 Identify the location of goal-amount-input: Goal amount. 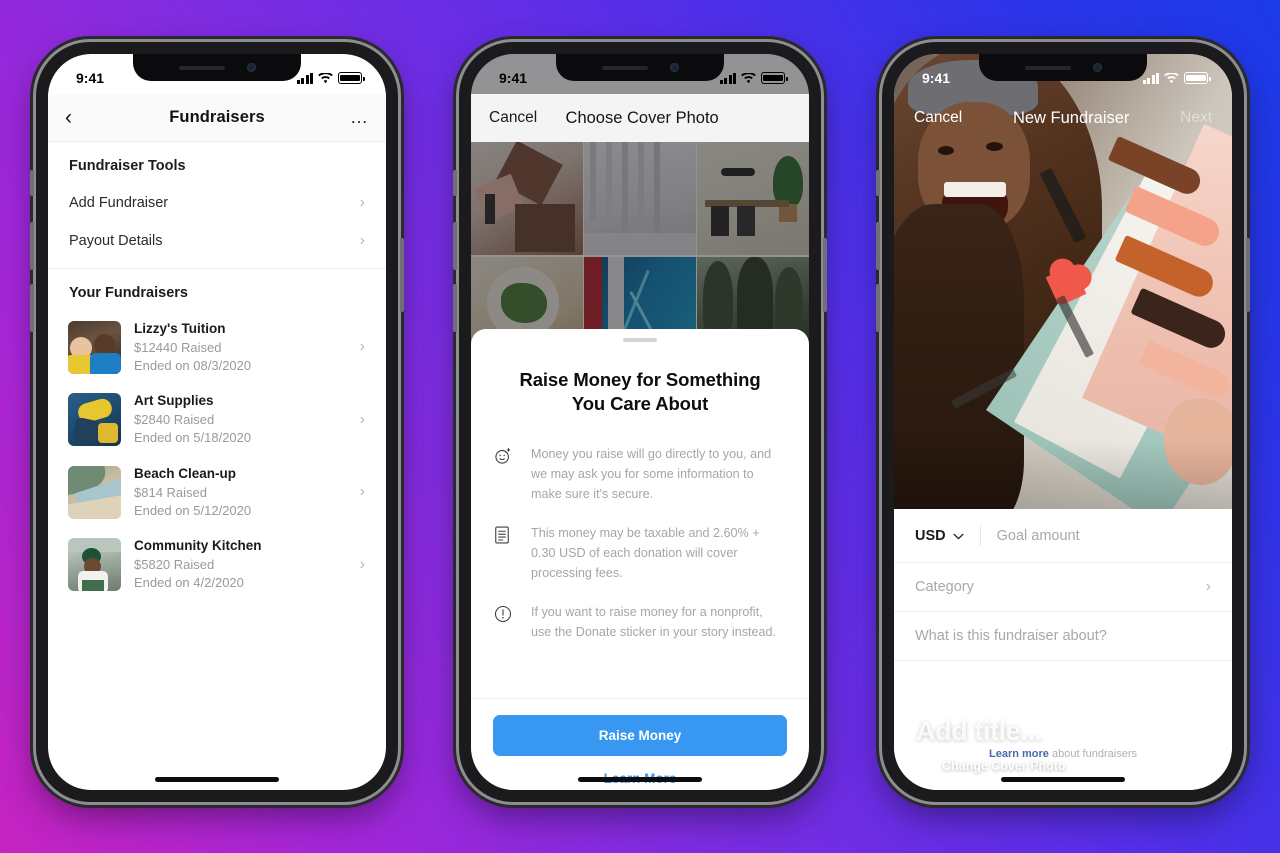
(1038, 536).